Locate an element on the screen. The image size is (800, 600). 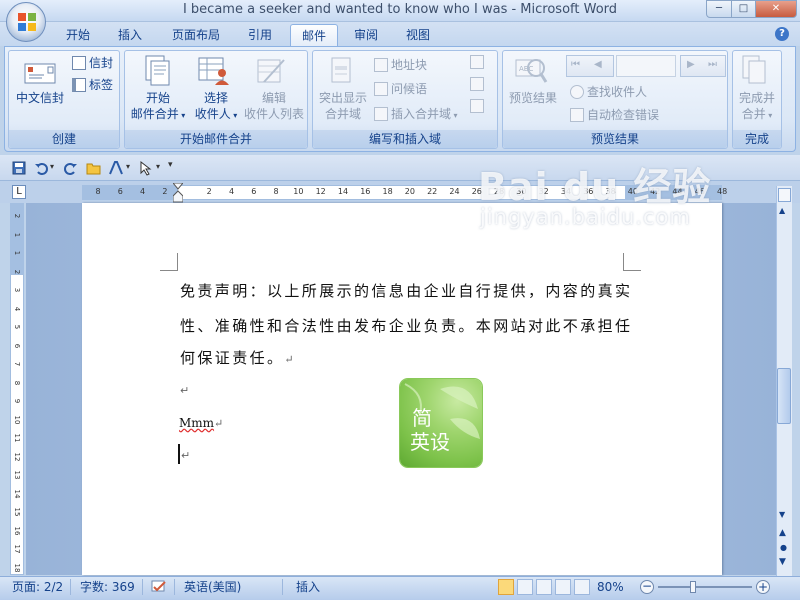
tab-page-layout: 页面布局 is located at coordinates (196, 35).